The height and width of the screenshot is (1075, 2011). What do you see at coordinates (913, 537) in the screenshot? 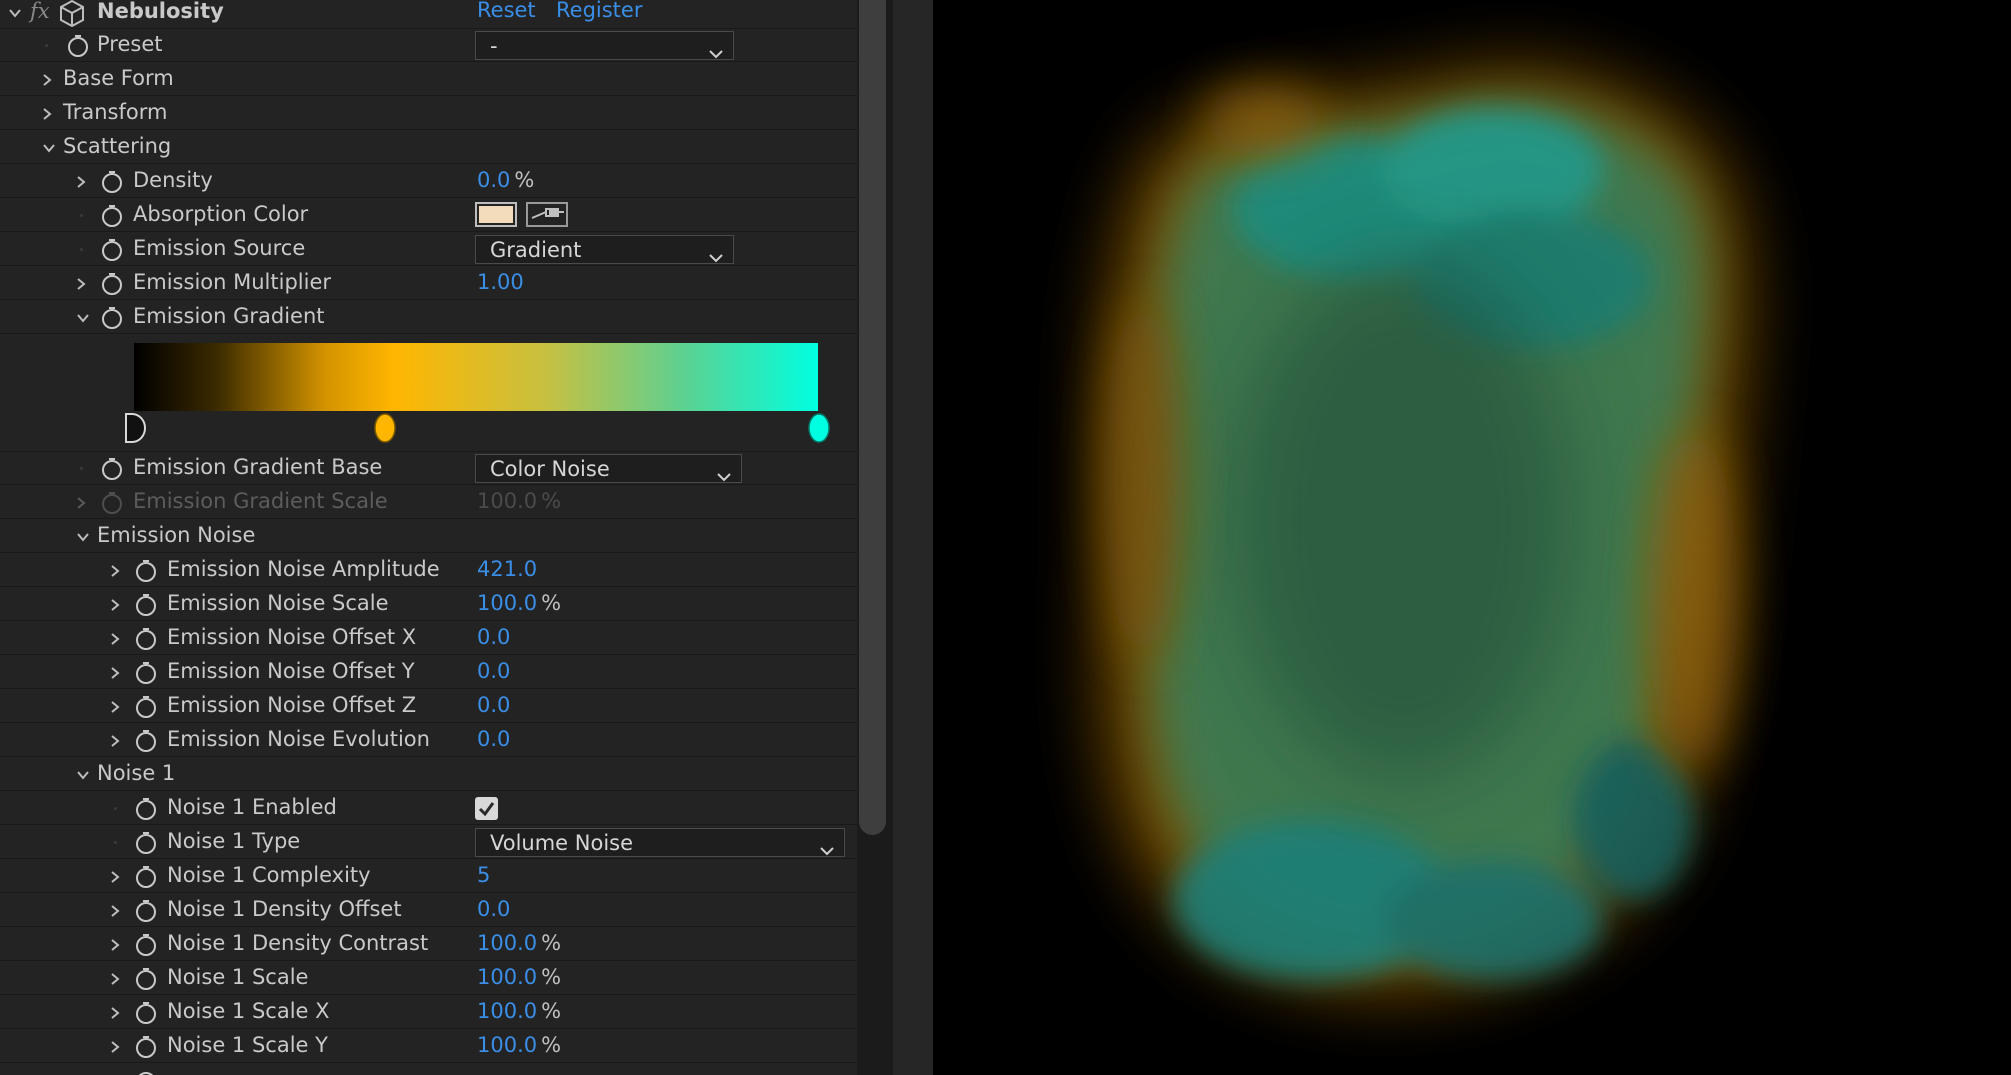
I see `panel-divider` at bounding box center [913, 537].